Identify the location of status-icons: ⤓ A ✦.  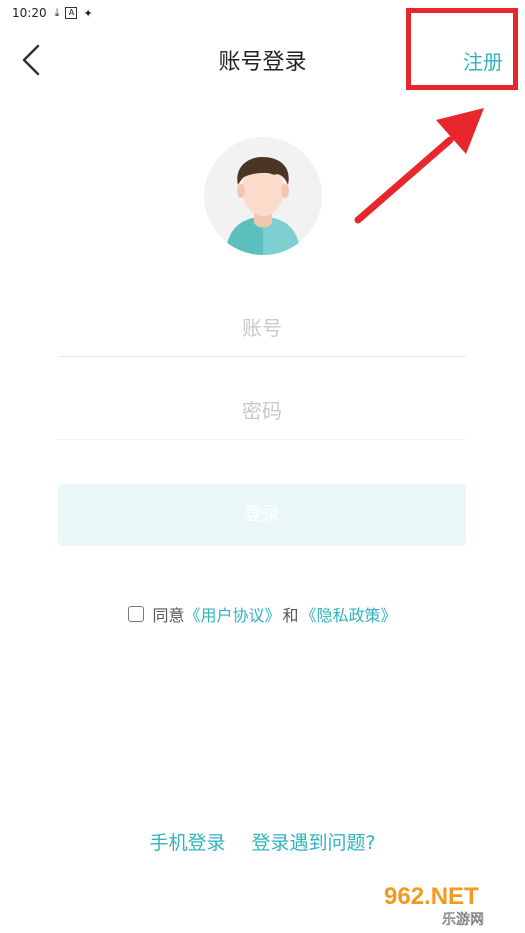
(74, 13).